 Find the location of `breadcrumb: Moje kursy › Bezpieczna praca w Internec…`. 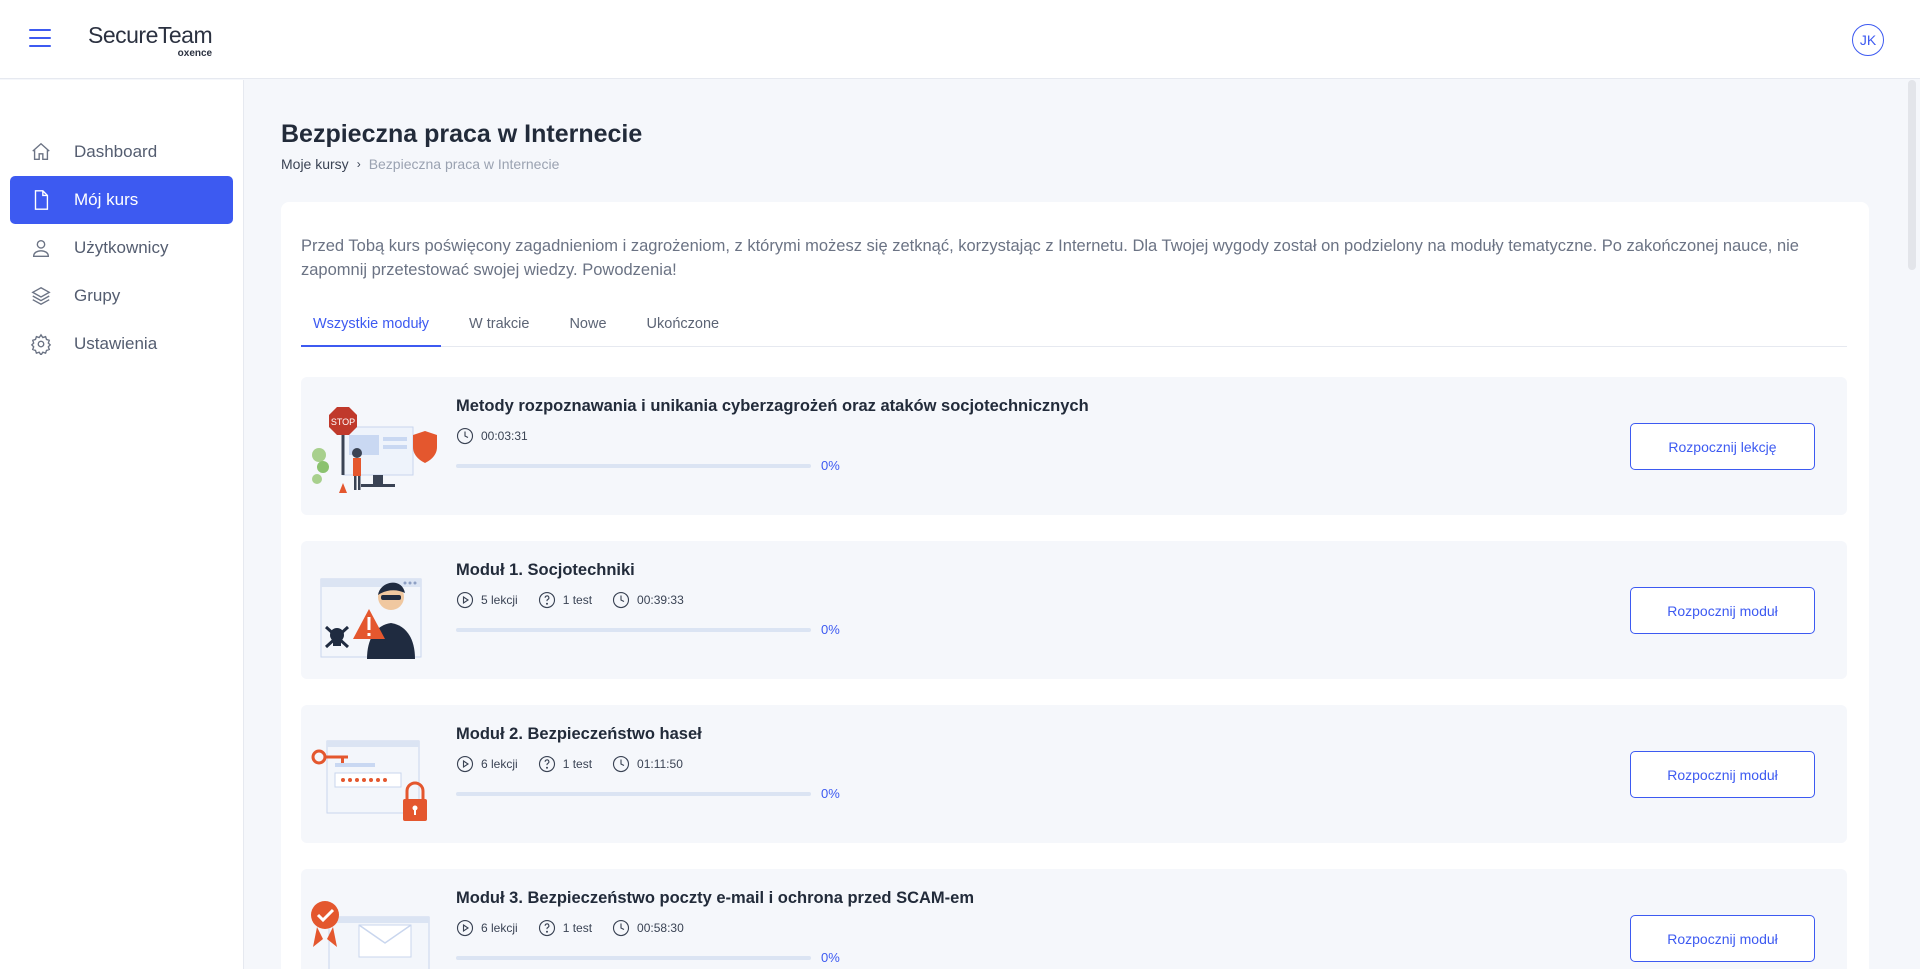

breadcrumb: Moje kursy › Bezpieczna praca w Internec… is located at coordinates (420, 164).